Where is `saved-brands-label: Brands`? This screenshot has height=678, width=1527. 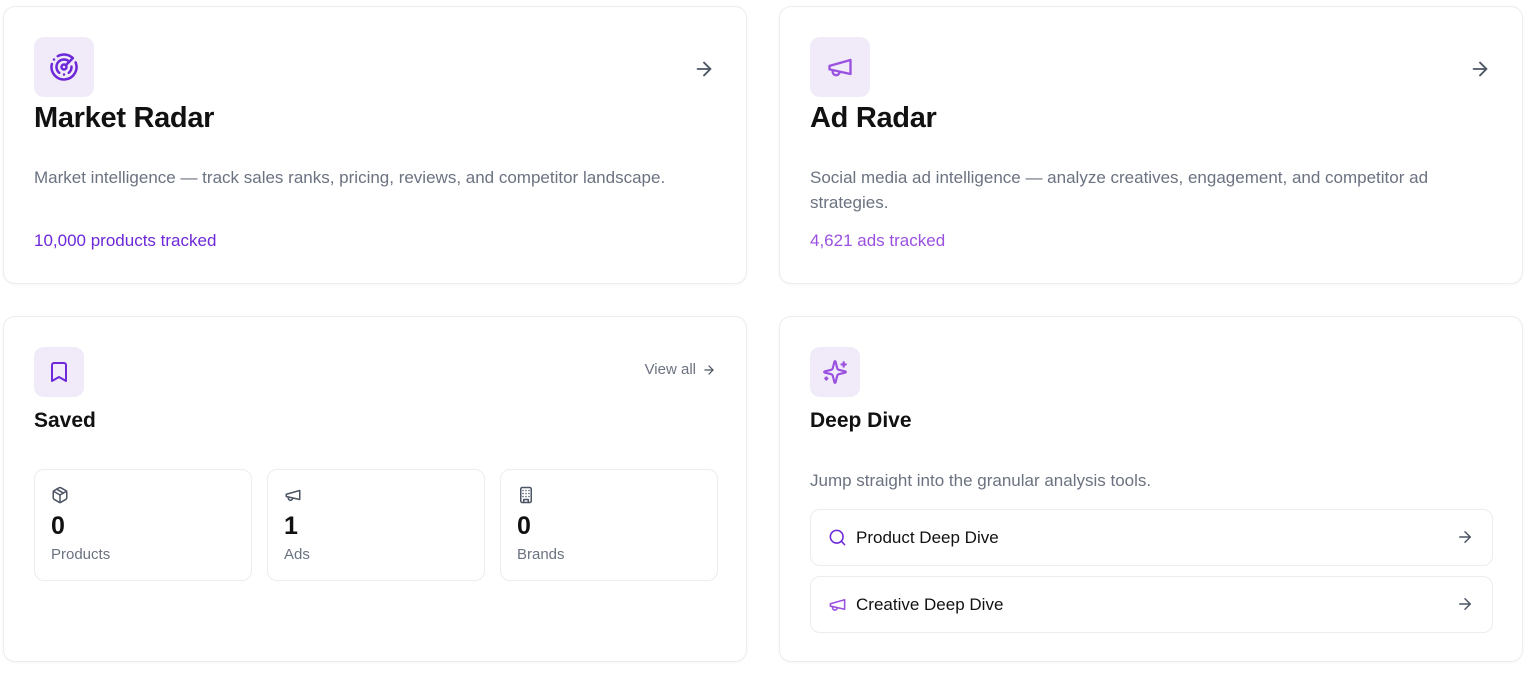 saved-brands-label: Brands is located at coordinates (541, 554).